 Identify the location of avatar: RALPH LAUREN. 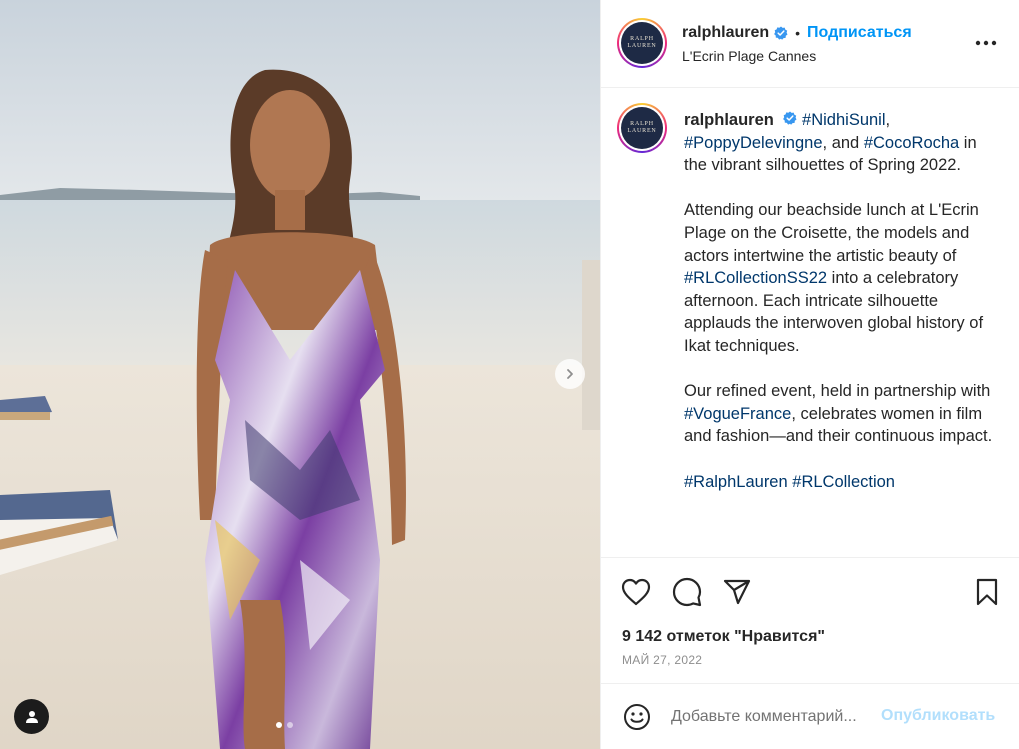
(642, 43).